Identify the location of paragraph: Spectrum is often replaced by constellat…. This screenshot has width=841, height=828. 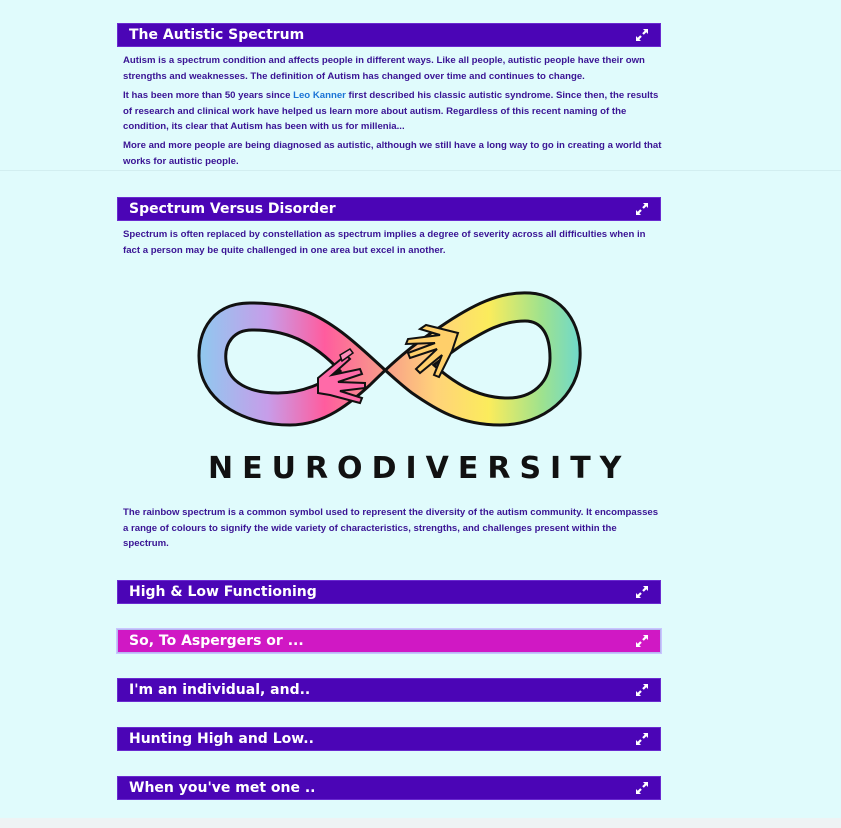
(384, 242).